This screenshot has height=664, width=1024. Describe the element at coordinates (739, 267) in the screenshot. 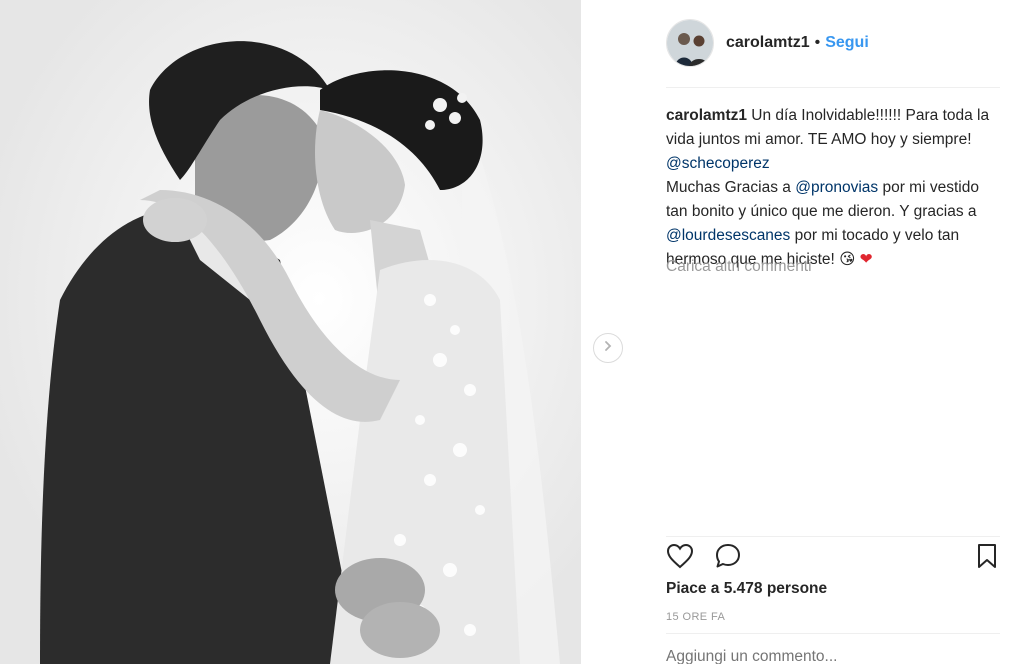

I see `load-more-comments-button: Carica altri commenti` at that location.